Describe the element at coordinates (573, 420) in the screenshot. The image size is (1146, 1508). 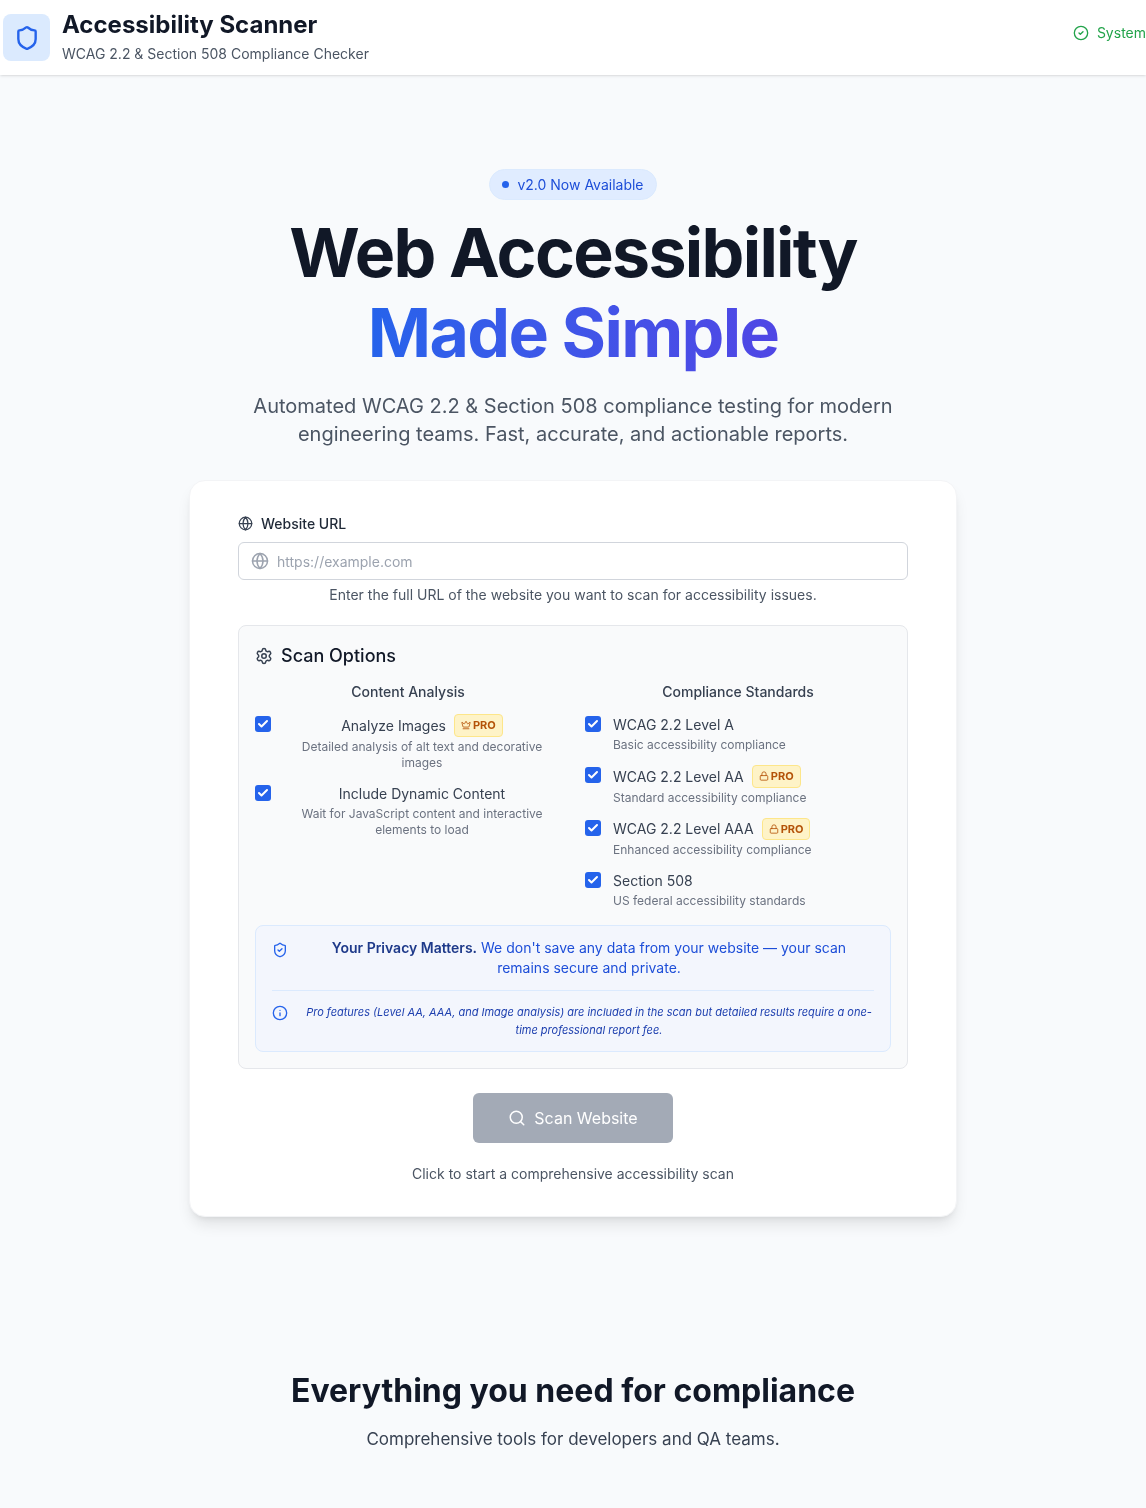
I see `hero-description: Automated WCAG 2.2 & Section 508 compliance testing for modern engineering teams. Fast, accurate, and actionable reports.` at that location.